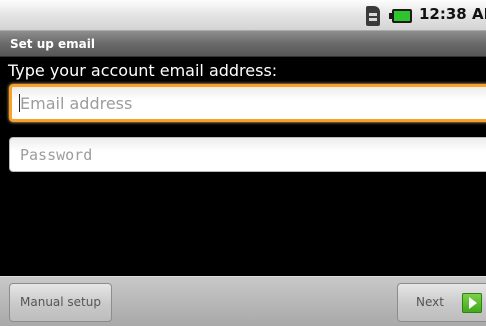 The height and width of the screenshot is (326, 486). What do you see at coordinates (472, 303) in the screenshot?
I see `next-arrow-icon` at bounding box center [472, 303].